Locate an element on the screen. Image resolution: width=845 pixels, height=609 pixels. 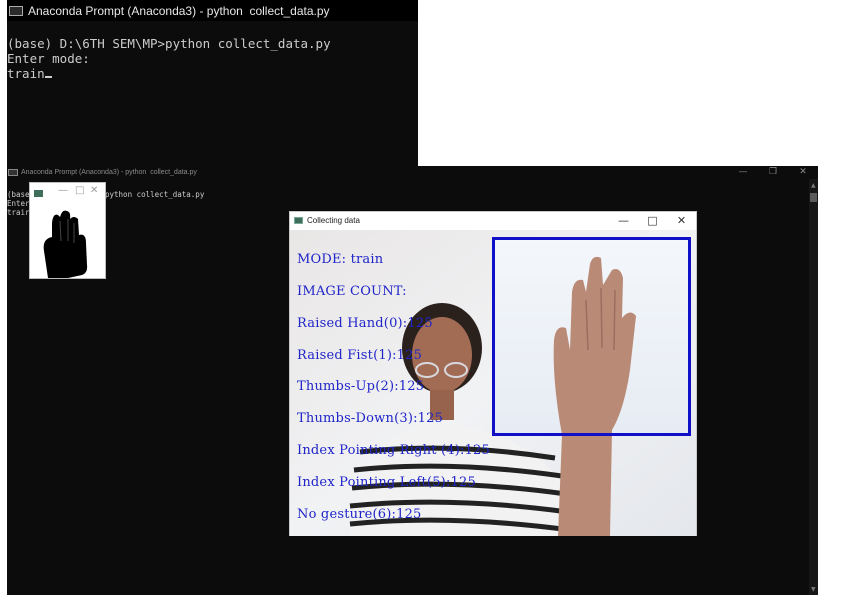
restore-button: ❐ is located at coordinates (773, 172).